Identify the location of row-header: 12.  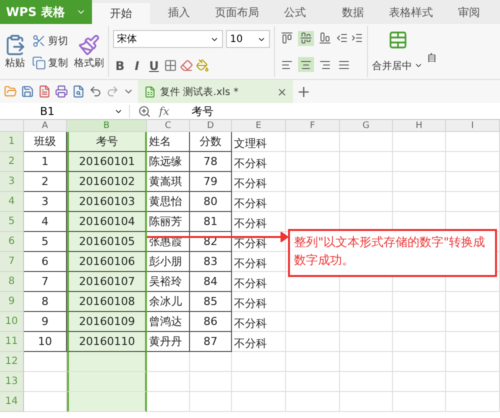
(12, 362).